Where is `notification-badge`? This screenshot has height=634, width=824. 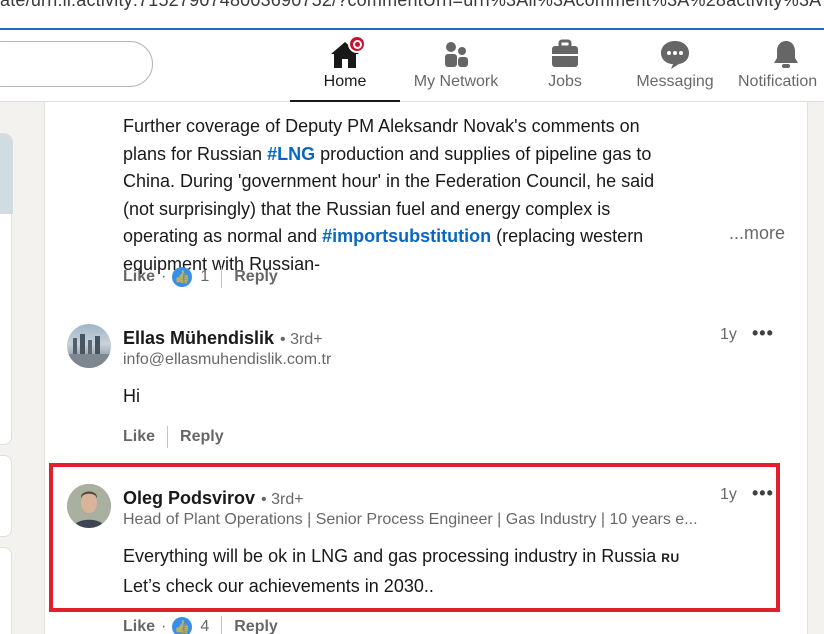
notification-badge is located at coordinates (357, 44).